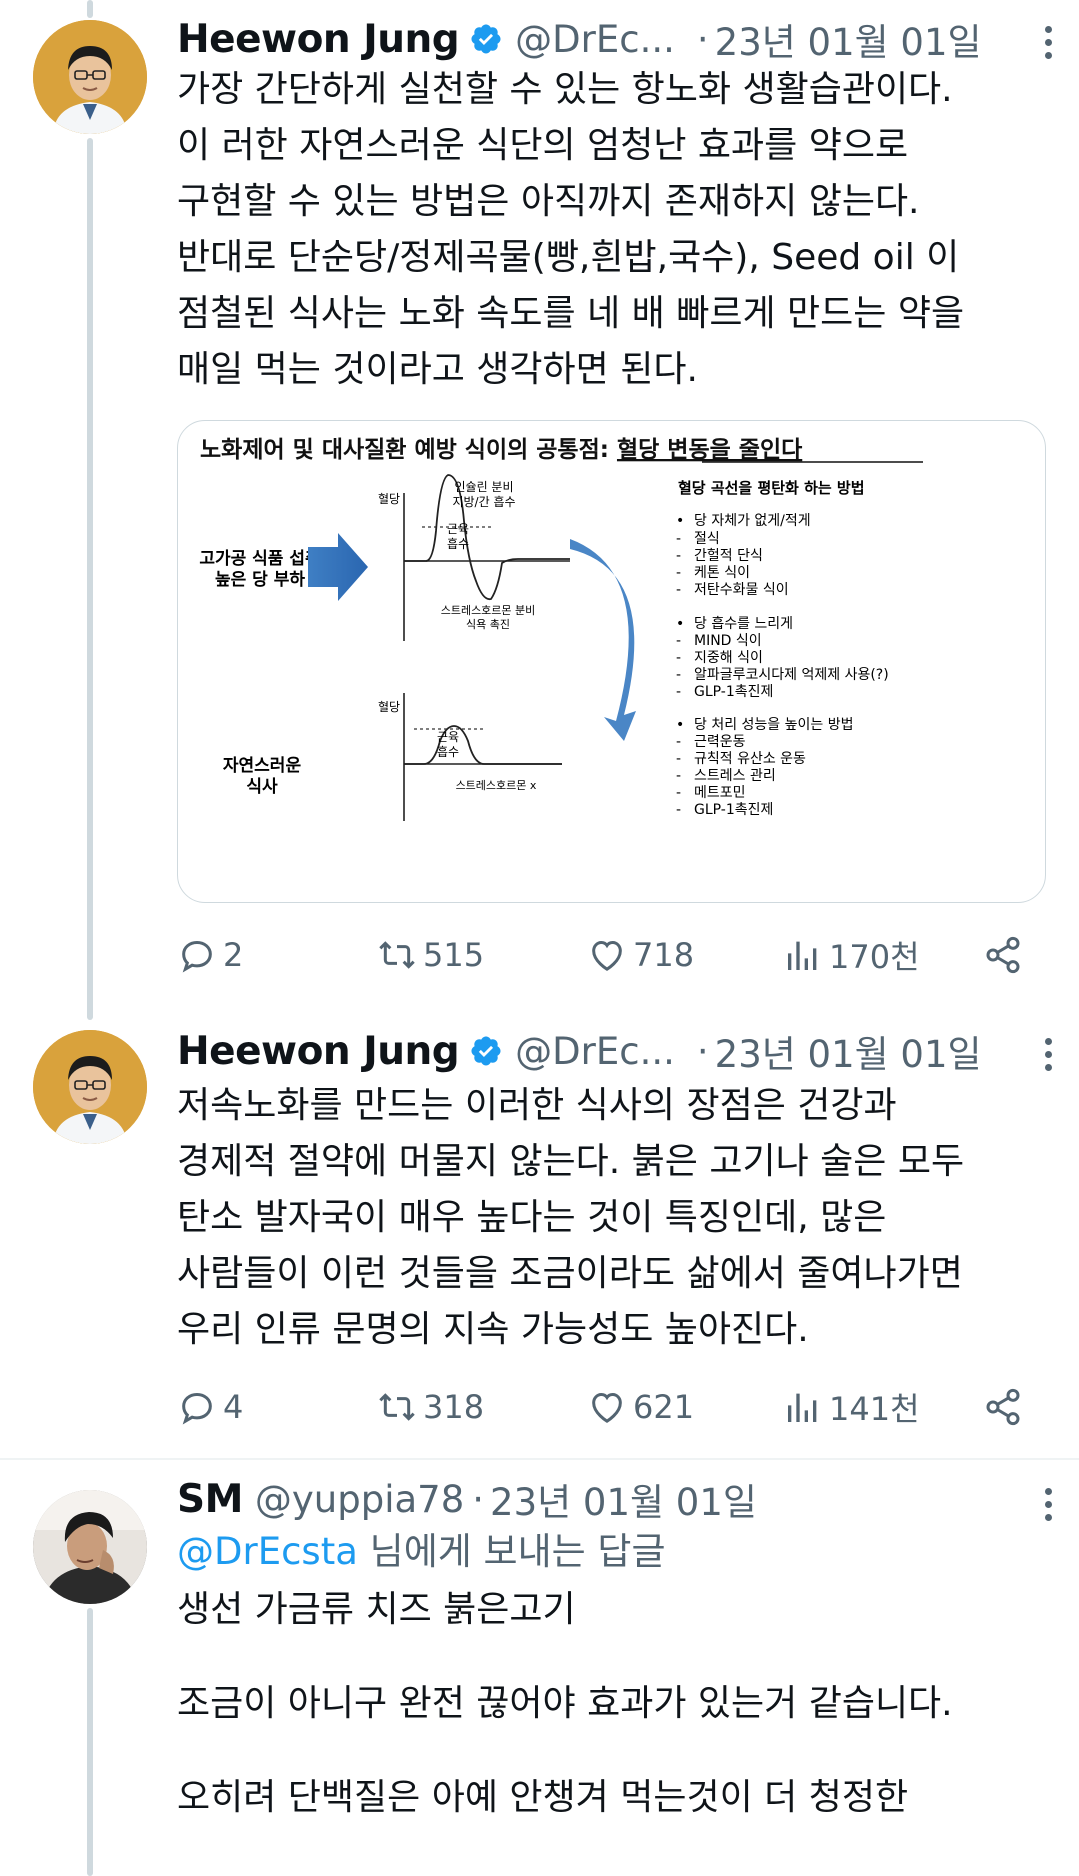  I want to click on view-count: 141천, so click(874, 1409).